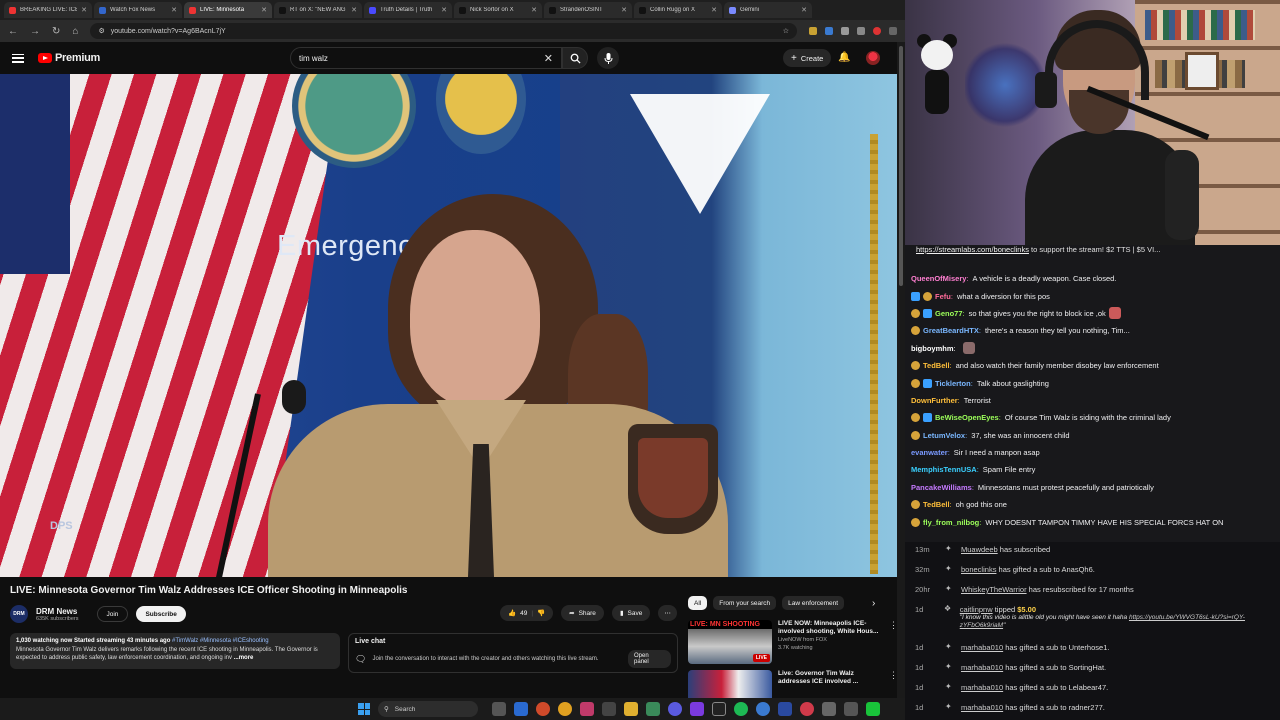  Describe the element at coordinates (932, 348) in the screenshot. I see `chat-username: bigboymhm` at that location.